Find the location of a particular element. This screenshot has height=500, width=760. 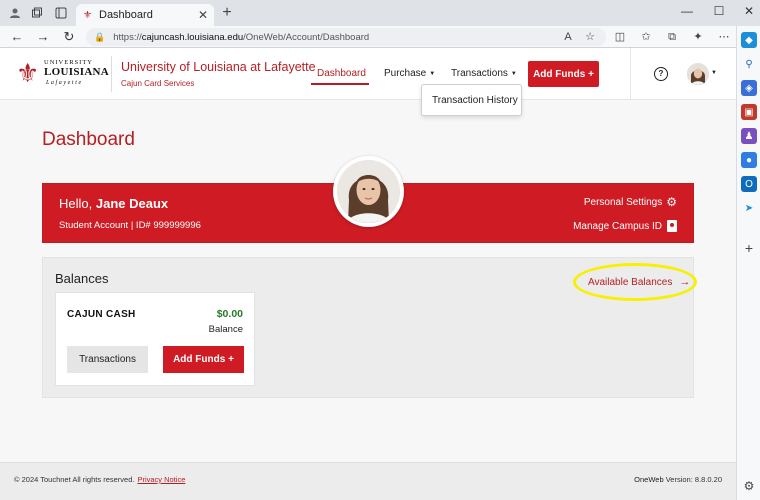

manage-campus-id-label: Manage Campus ID is located at coordinates (617, 226).